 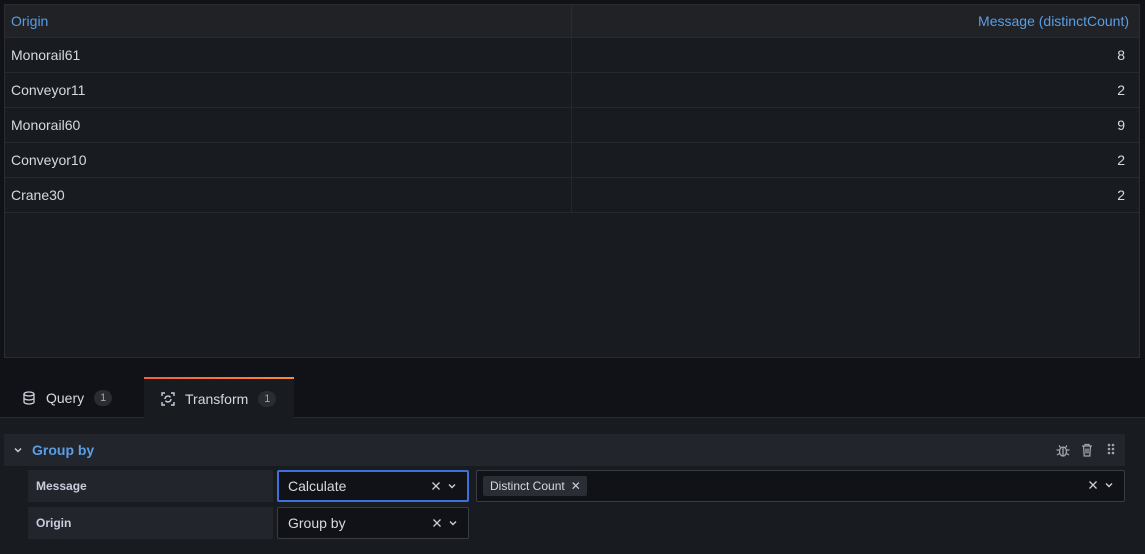 What do you see at coordinates (288, 90) in the screenshot?
I see `cell-origin: Conveyor11` at bounding box center [288, 90].